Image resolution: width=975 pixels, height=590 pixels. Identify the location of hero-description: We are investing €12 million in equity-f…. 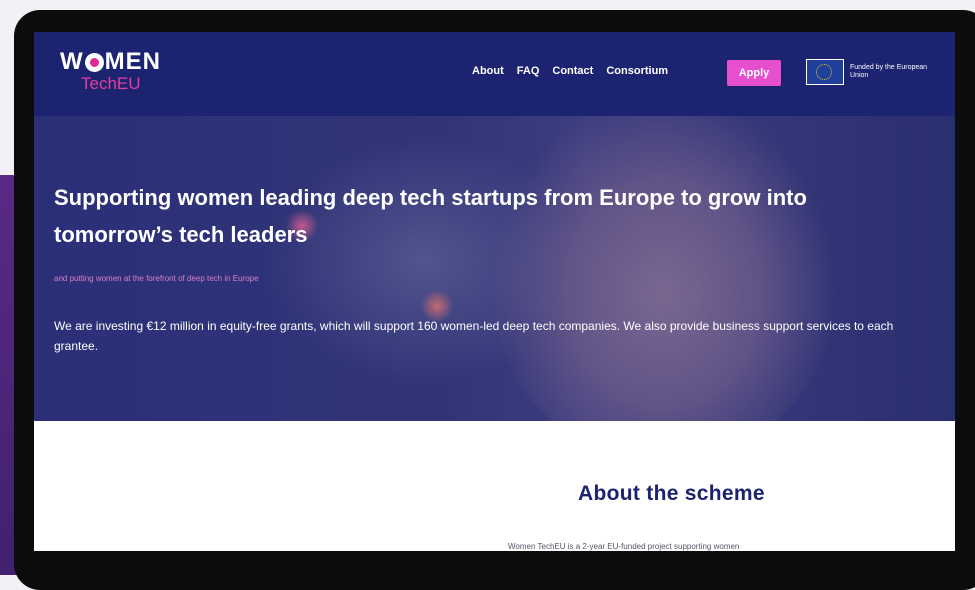
(474, 336).